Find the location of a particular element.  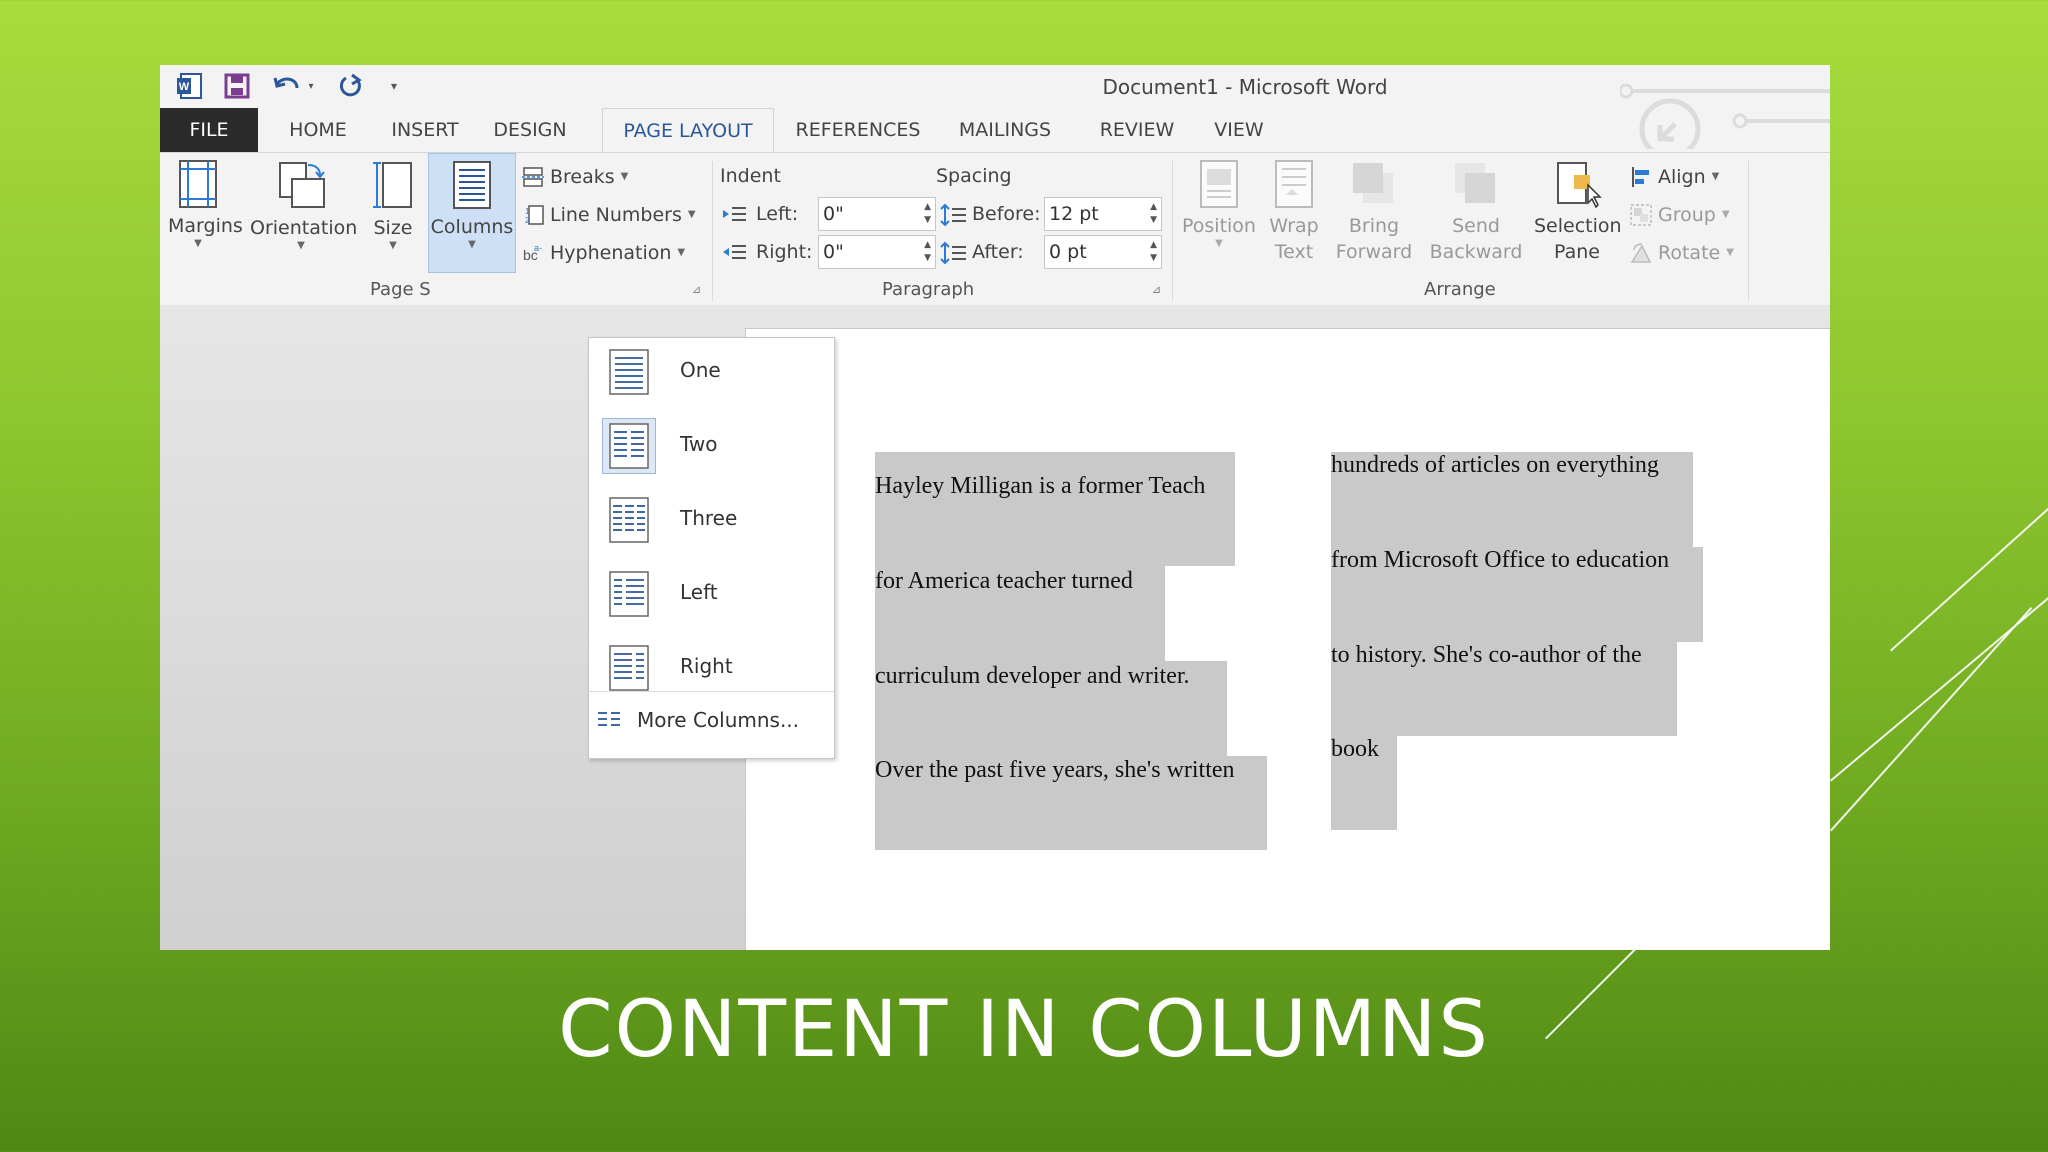

size-button: Size ▼ is located at coordinates (393, 205).